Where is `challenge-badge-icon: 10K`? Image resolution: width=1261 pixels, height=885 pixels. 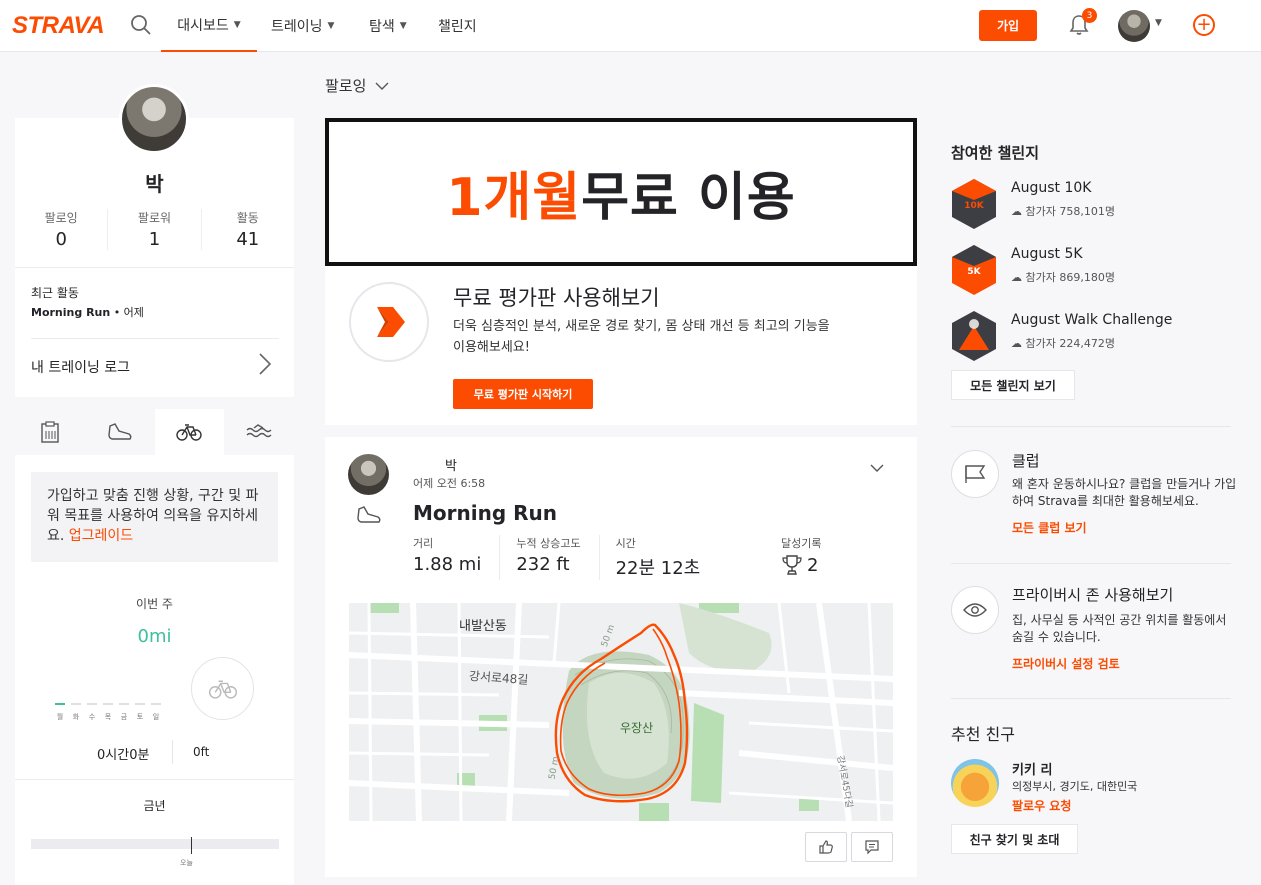
challenge-badge-icon: 10K is located at coordinates (974, 204).